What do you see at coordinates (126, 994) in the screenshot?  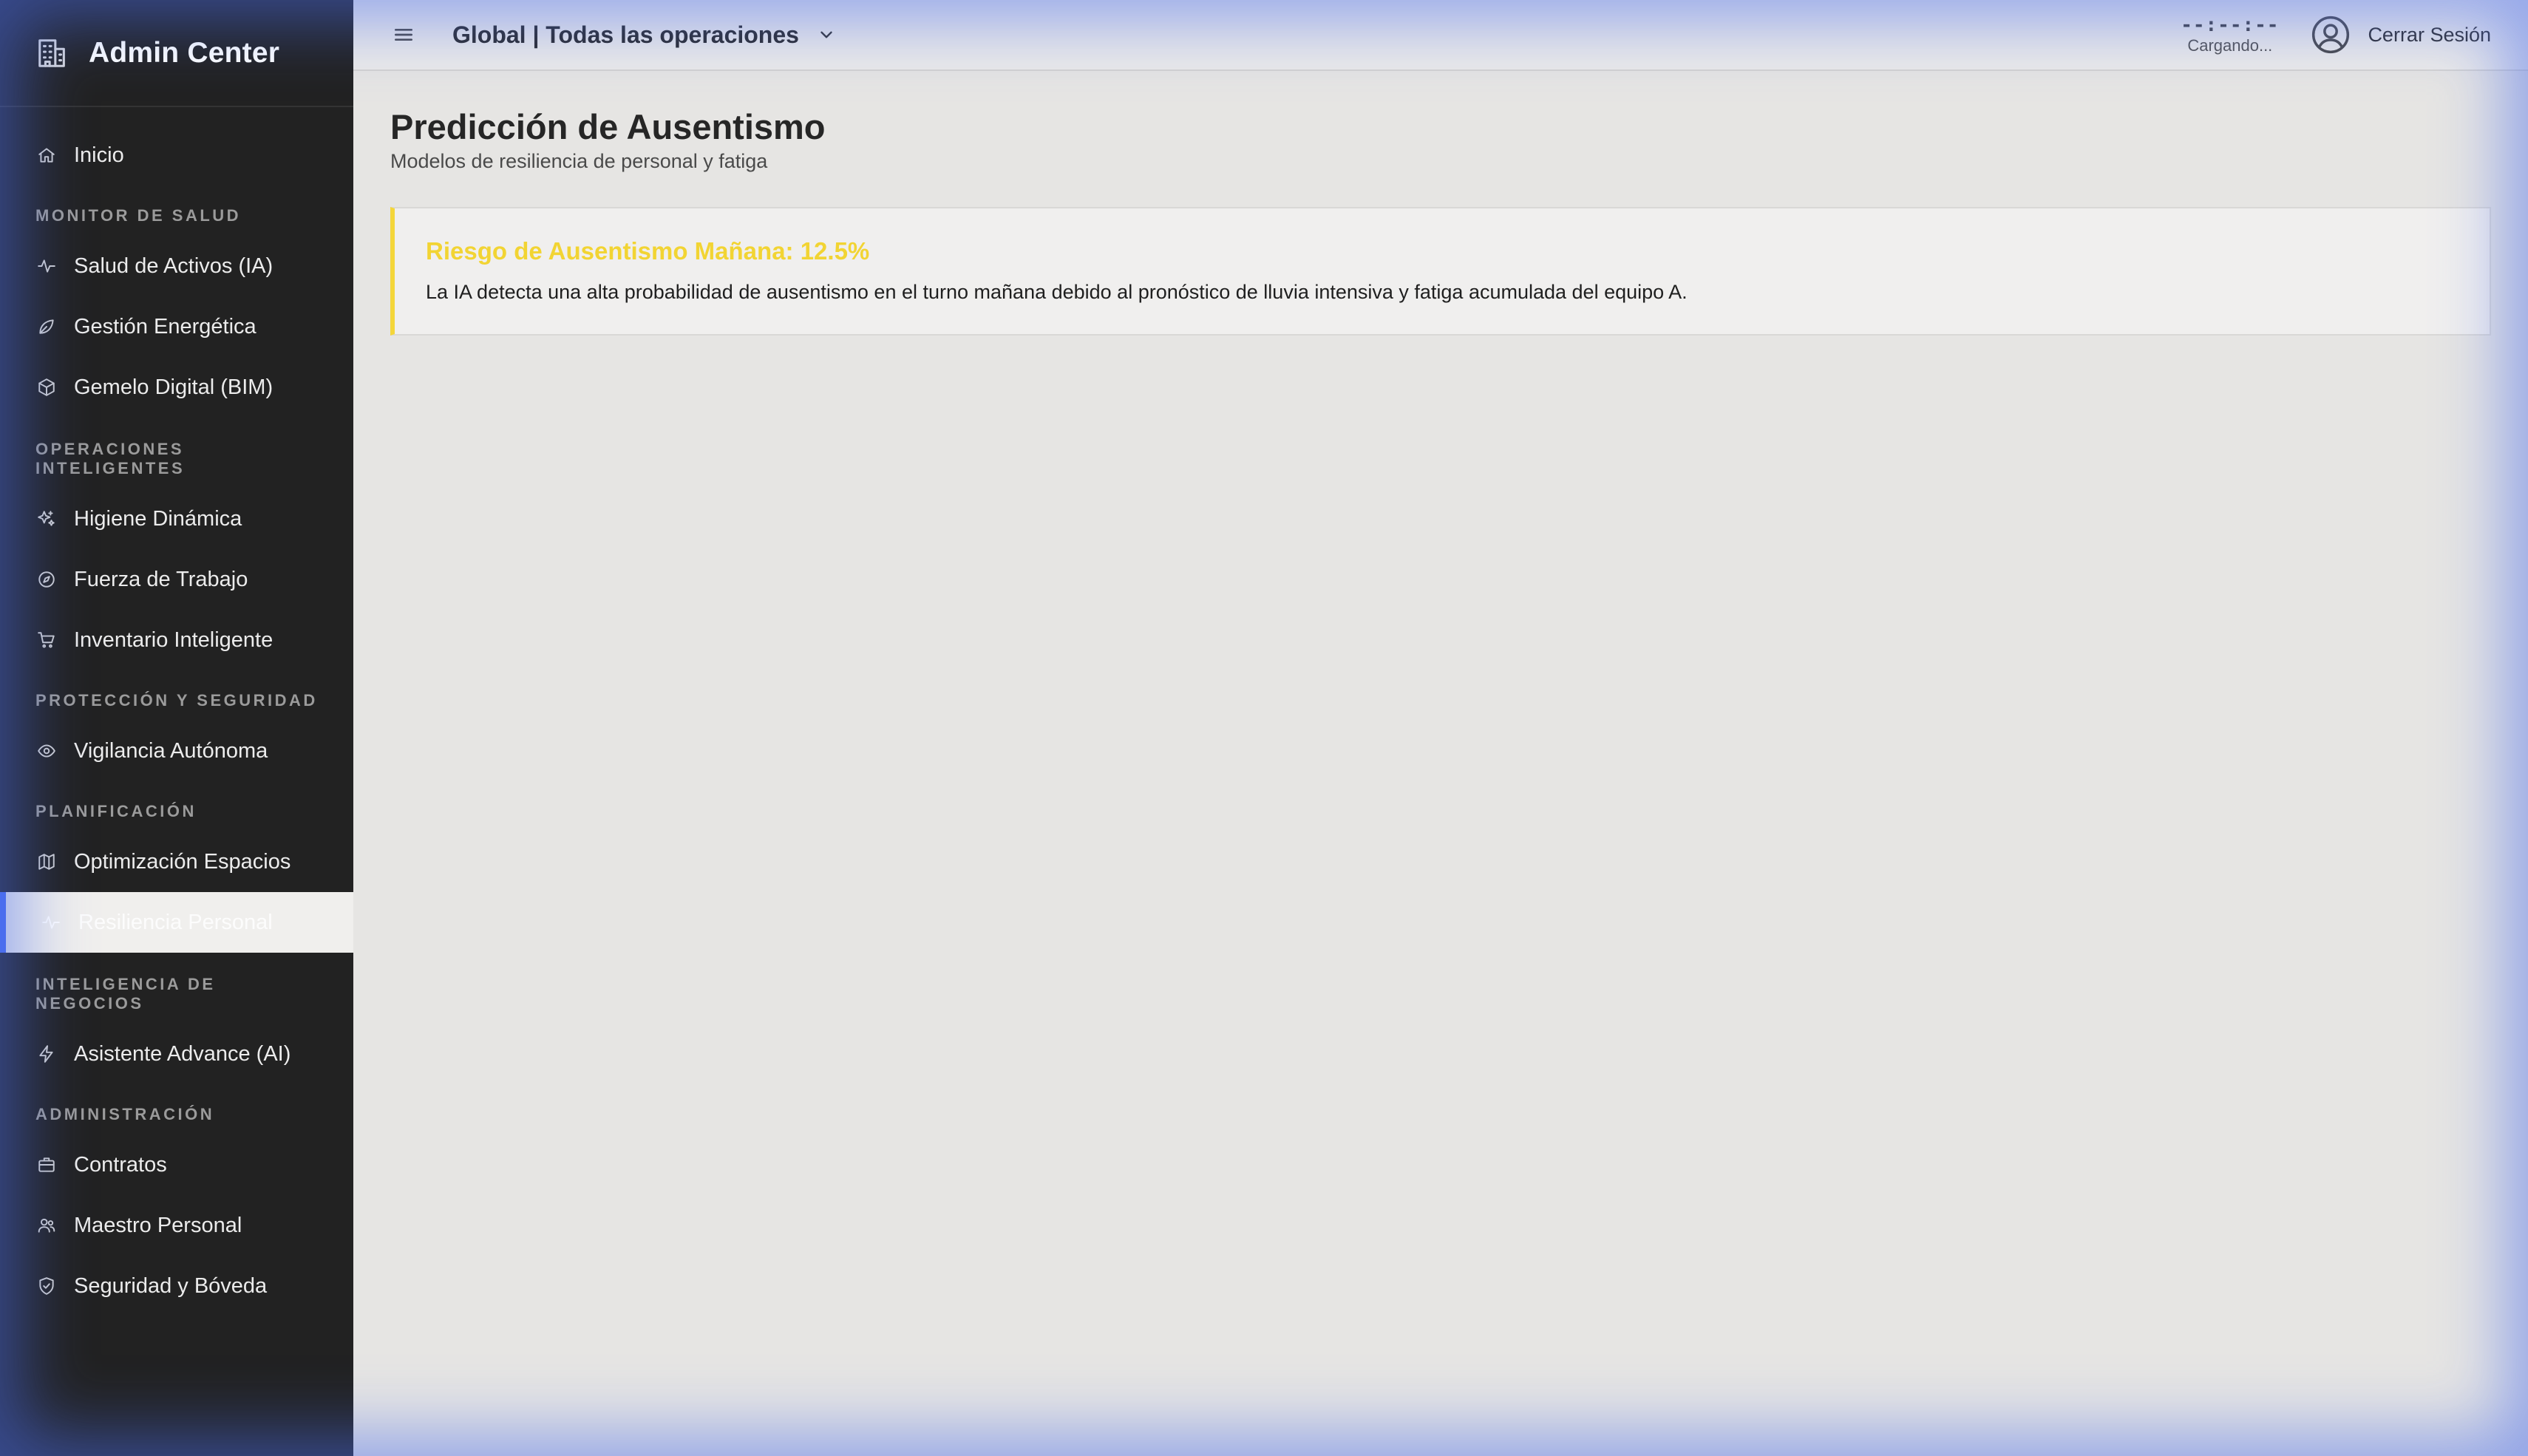 I see `section-inteligencia: INTELIGENCIA DE NEGOCIOS` at bounding box center [126, 994].